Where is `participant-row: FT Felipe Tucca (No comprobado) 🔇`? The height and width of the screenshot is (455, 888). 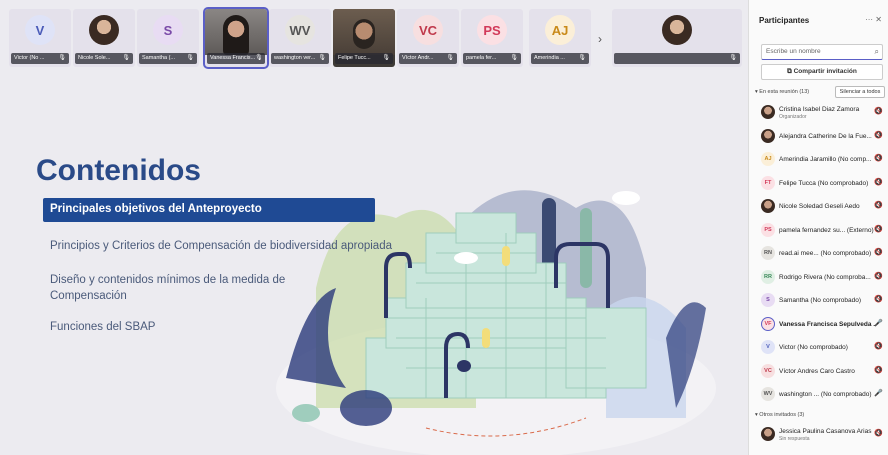 participant-row: FT Felipe Tucca (No comprobado) 🔇 is located at coordinates (821, 184).